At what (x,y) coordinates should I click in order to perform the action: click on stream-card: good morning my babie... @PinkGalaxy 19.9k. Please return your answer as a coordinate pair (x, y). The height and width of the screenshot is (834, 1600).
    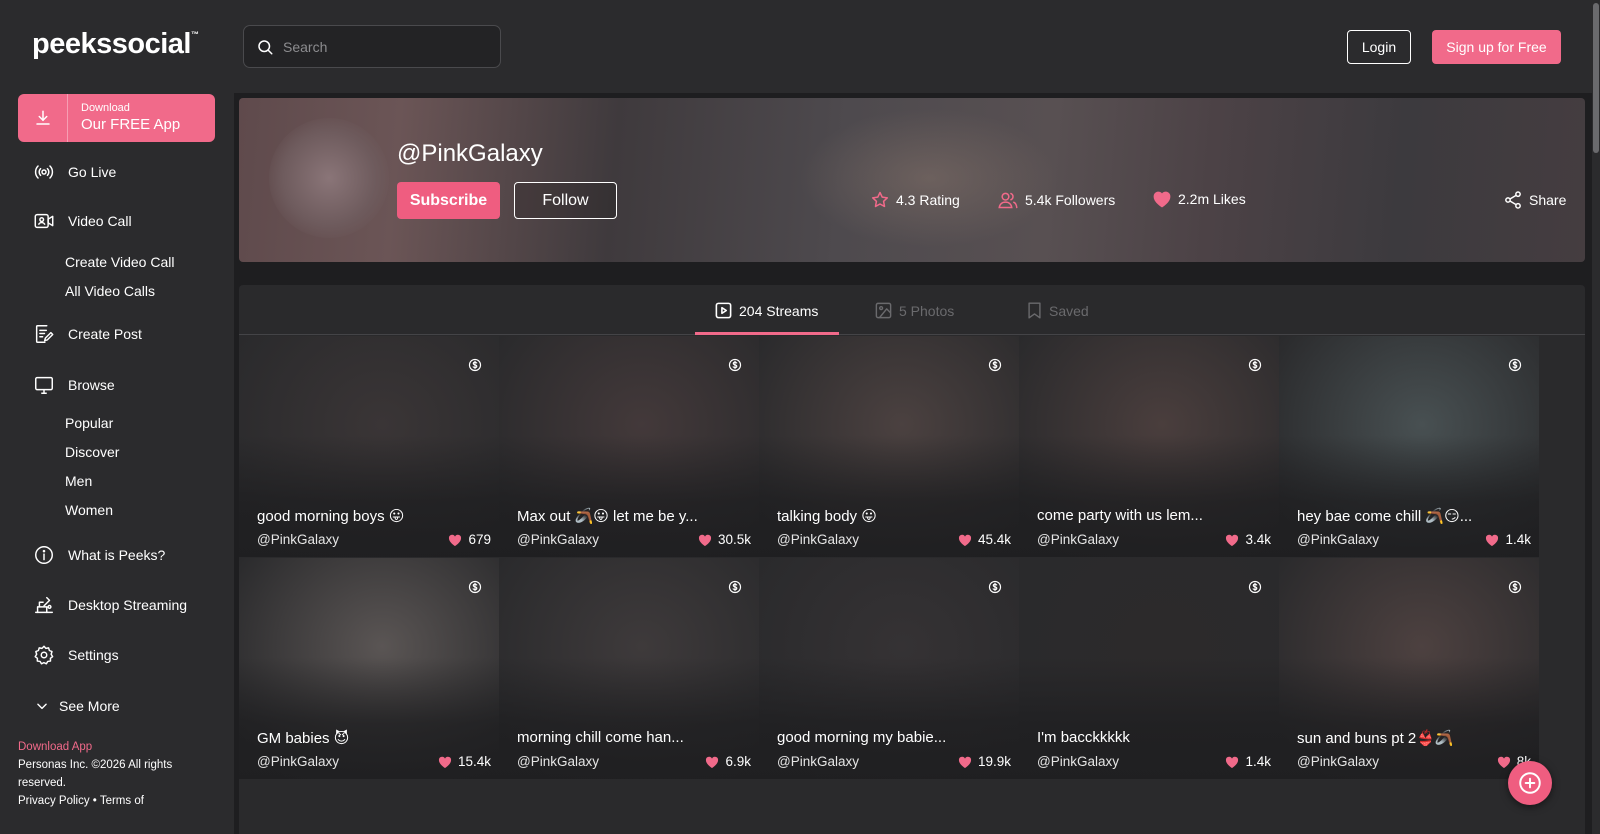
    Looking at the image, I should click on (889, 668).